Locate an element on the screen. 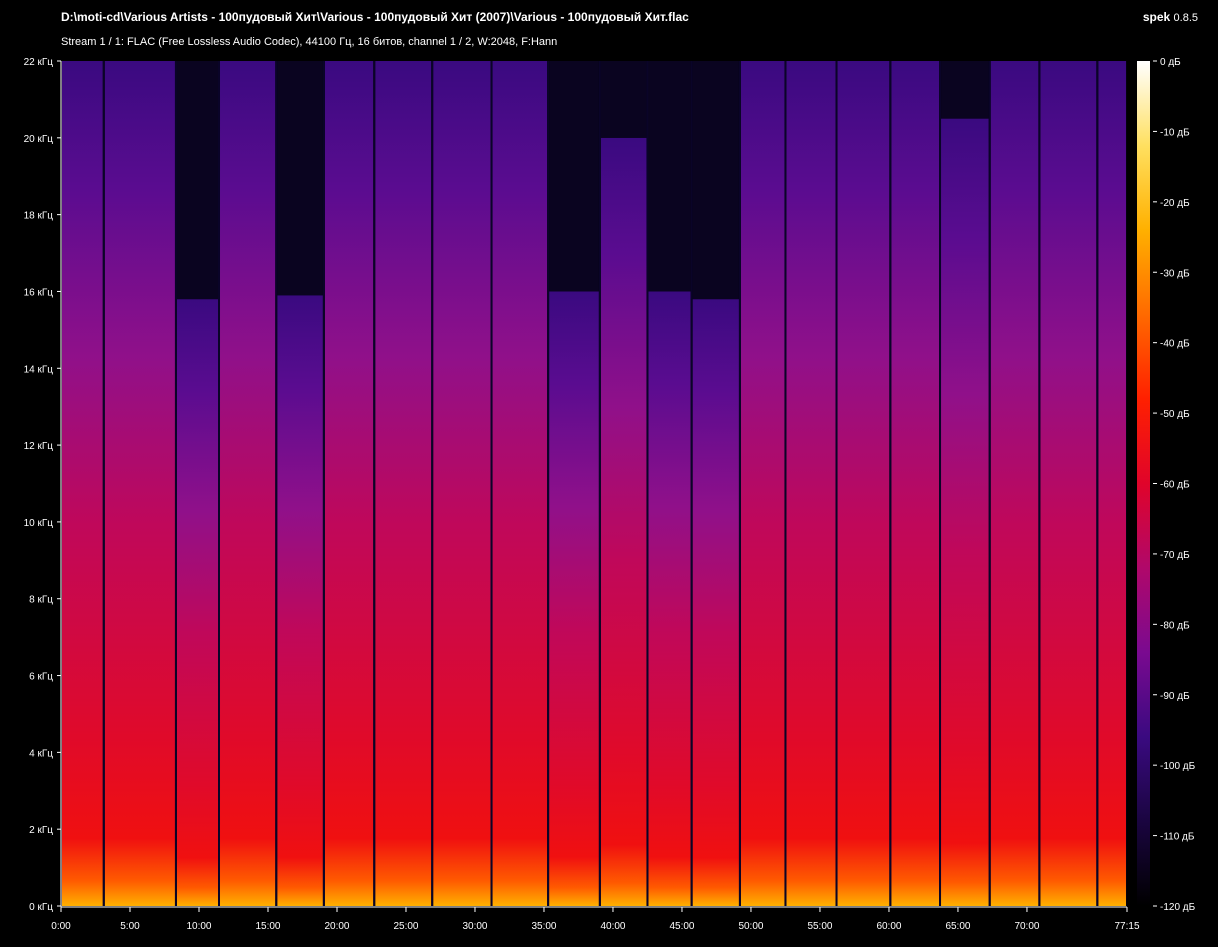 The width and height of the screenshot is (1218, 947). y-tick-label: 4 кГц is located at coordinates (41, 753).